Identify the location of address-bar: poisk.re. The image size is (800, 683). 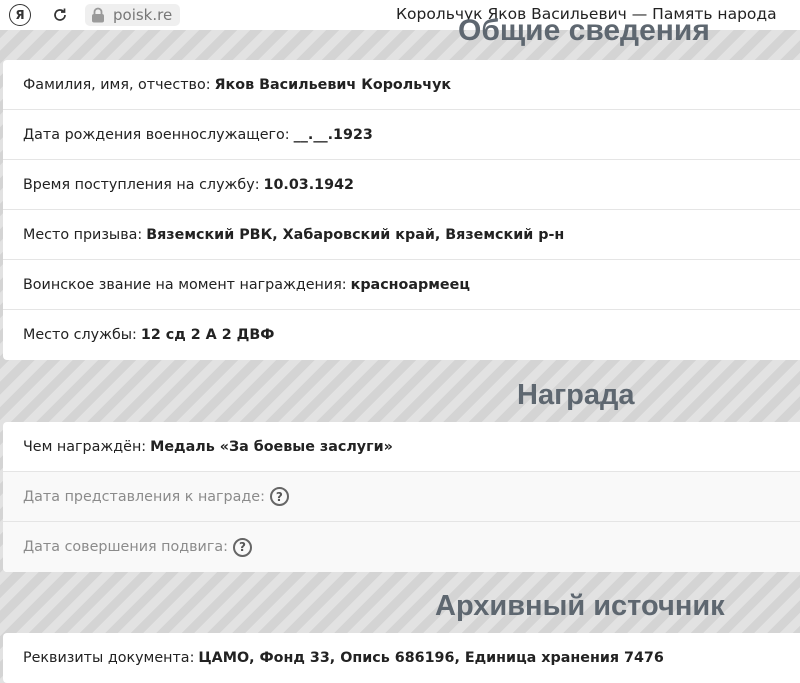
(133, 15).